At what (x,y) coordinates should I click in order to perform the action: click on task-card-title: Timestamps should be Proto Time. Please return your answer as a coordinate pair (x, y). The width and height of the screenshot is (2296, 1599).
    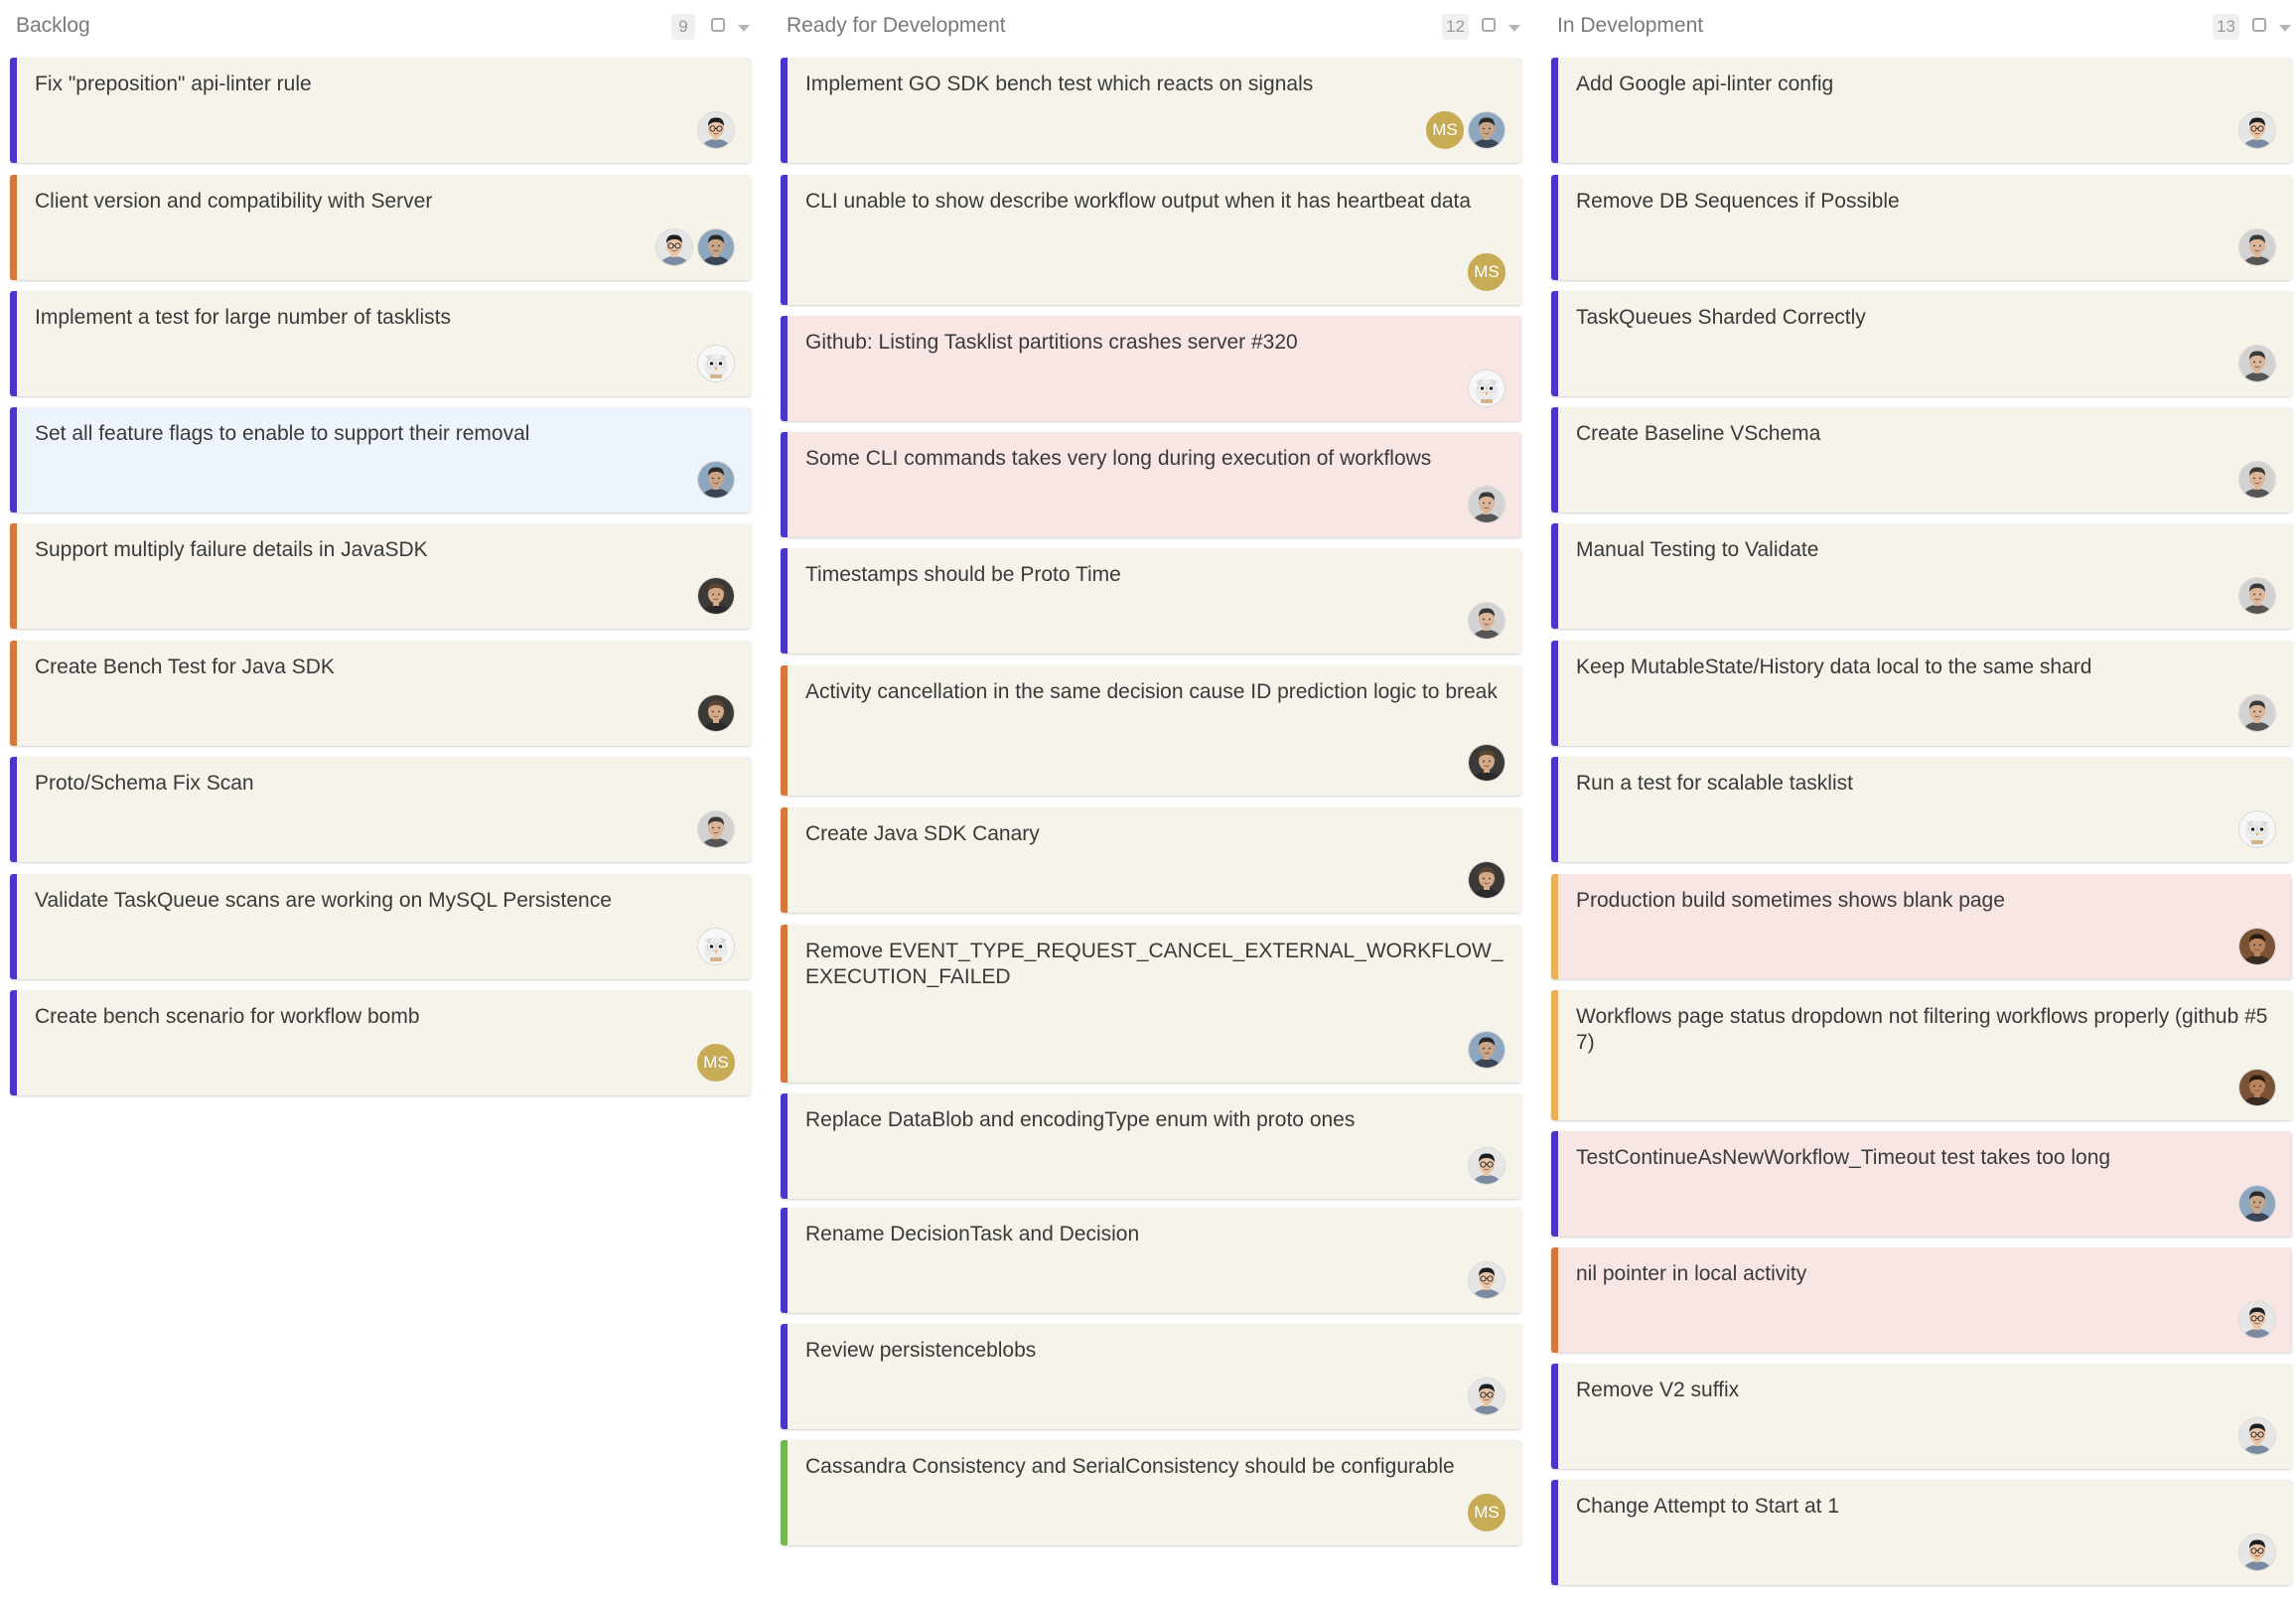
    Looking at the image, I should click on (963, 574).